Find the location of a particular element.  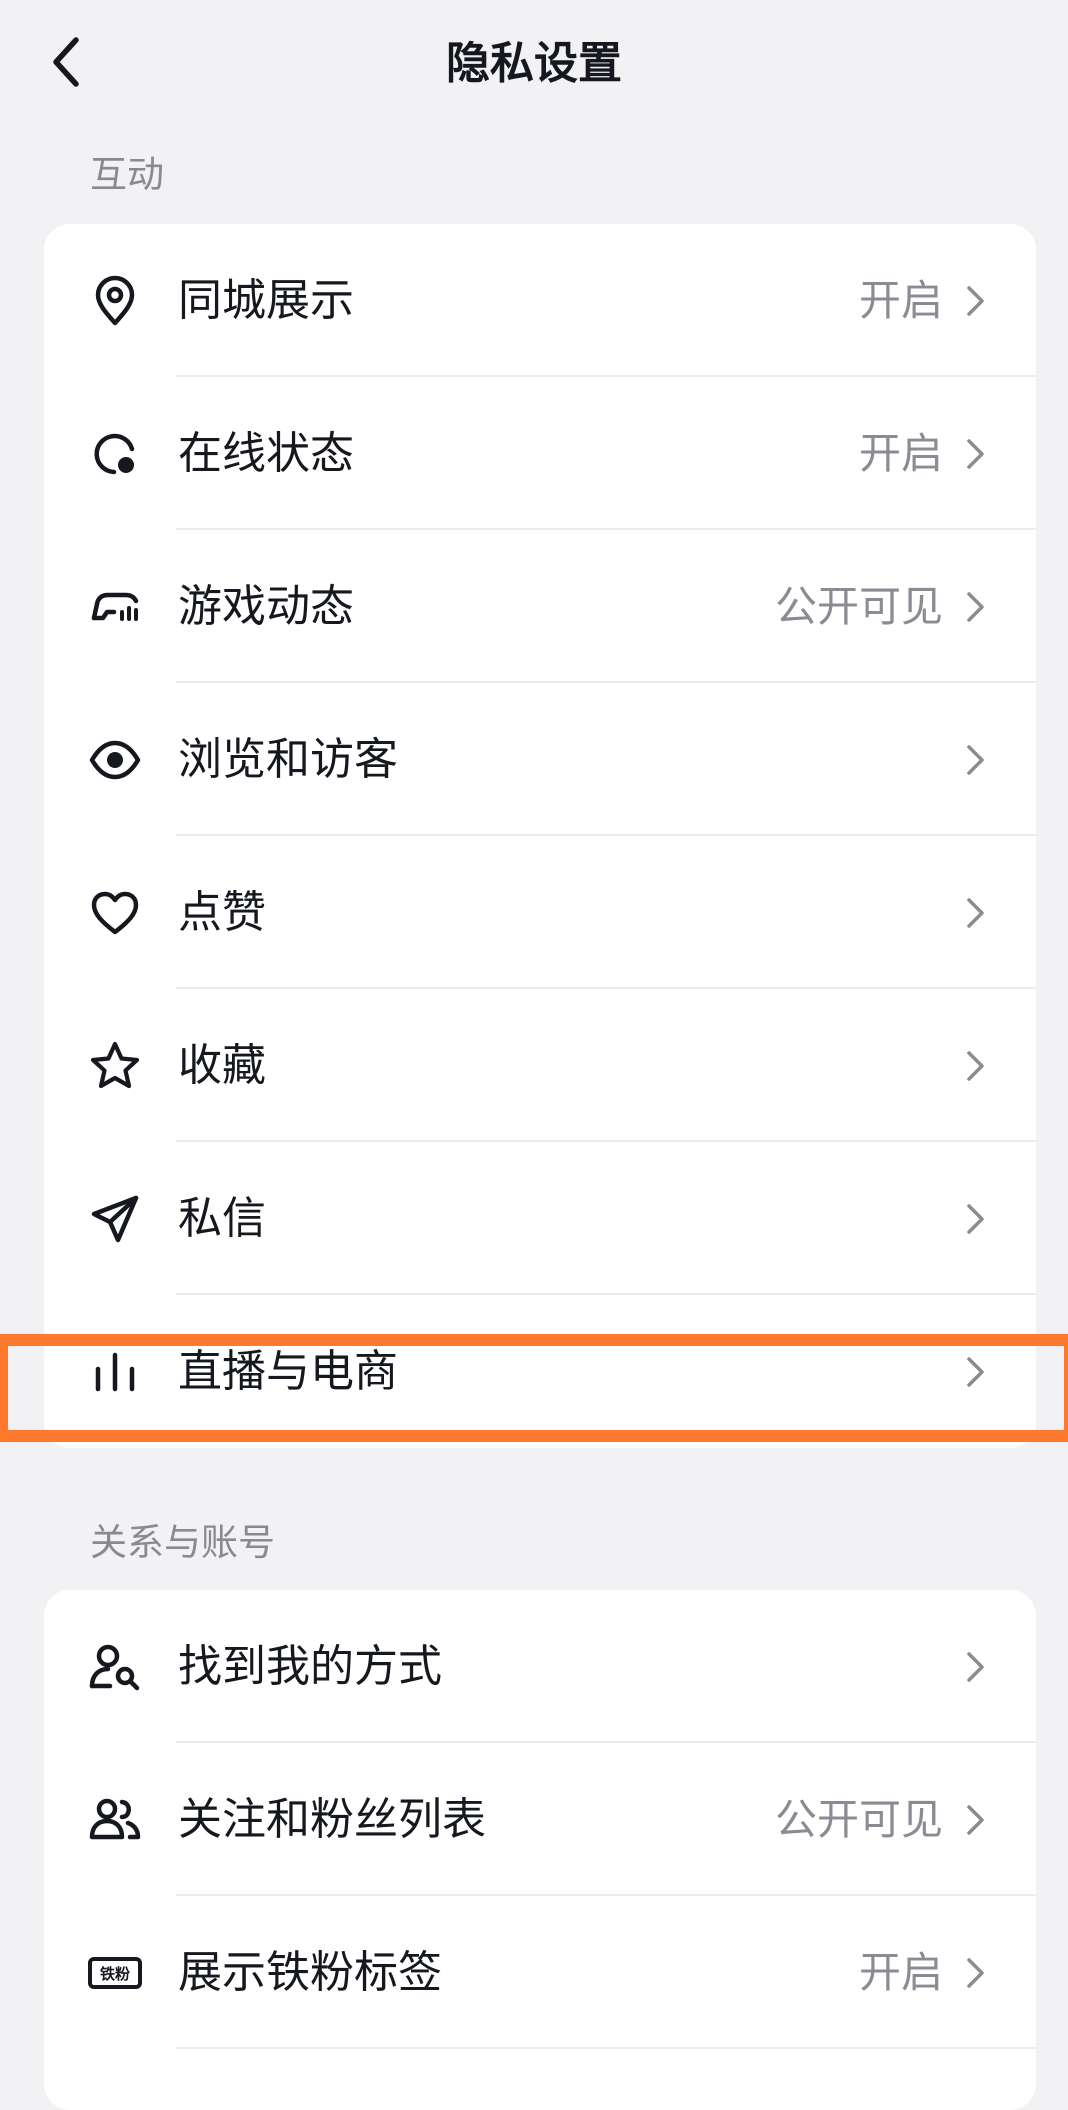

fan-badge-text: 铁粉 is located at coordinates (115, 1974).